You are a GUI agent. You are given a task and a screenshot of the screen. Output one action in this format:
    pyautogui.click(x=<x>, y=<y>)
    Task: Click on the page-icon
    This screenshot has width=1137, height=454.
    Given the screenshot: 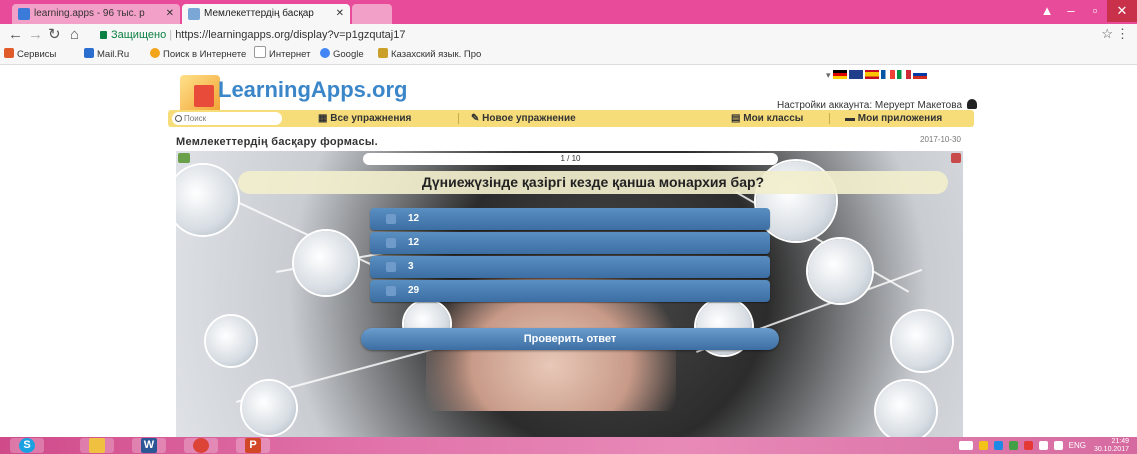 What is the action you would take?
    pyautogui.click(x=260, y=52)
    